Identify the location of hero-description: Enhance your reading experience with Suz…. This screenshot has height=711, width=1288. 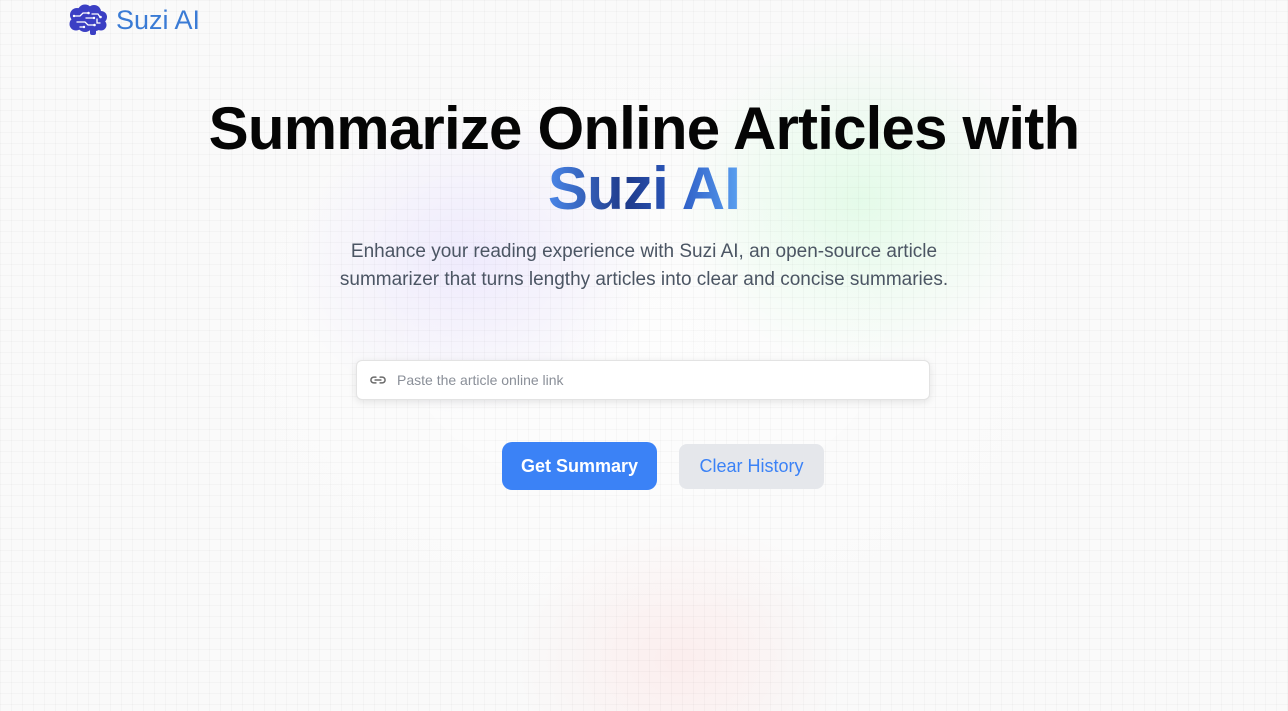
(644, 265).